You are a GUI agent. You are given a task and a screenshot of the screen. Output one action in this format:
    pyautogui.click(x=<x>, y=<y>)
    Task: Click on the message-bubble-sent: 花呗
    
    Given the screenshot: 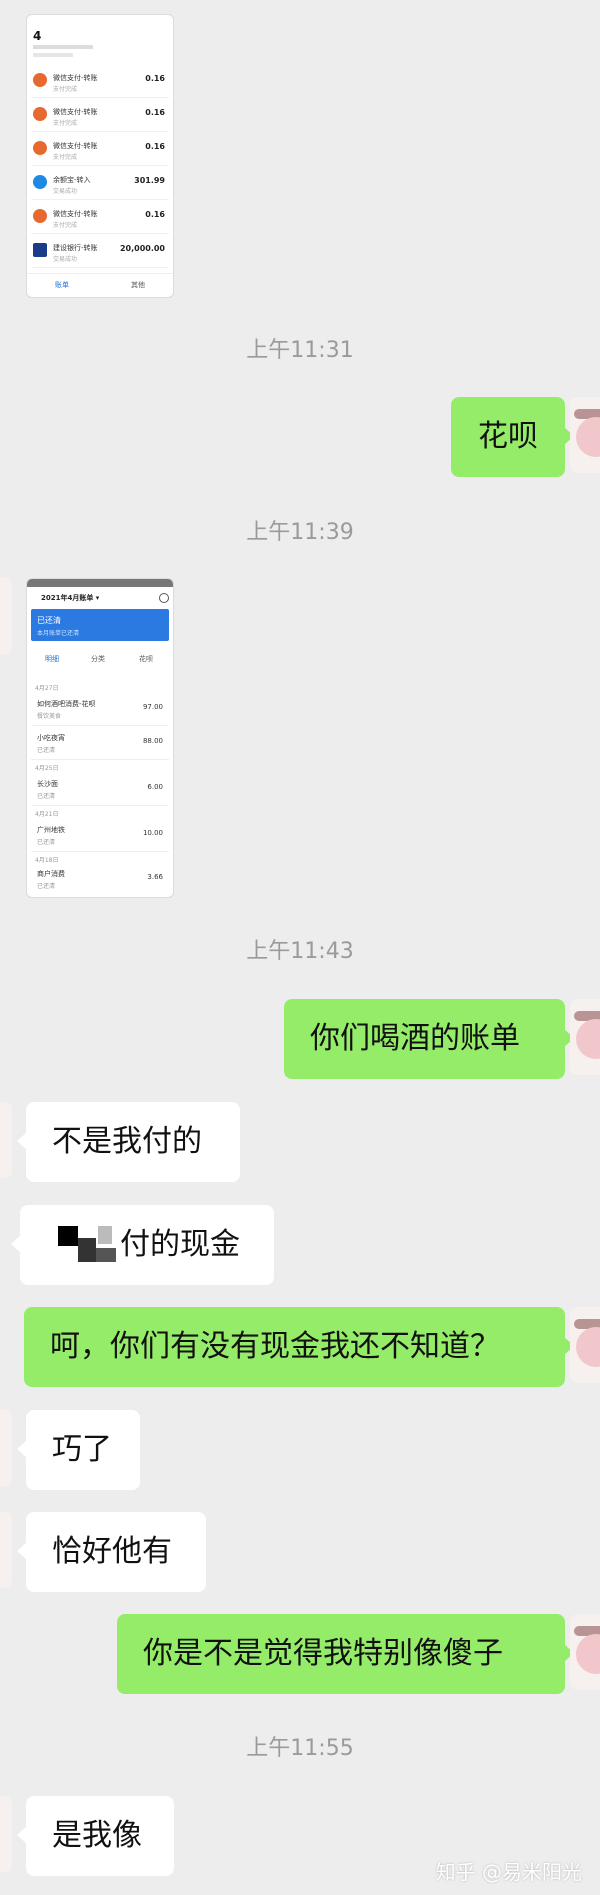 What is the action you would take?
    pyautogui.click(x=512, y=437)
    